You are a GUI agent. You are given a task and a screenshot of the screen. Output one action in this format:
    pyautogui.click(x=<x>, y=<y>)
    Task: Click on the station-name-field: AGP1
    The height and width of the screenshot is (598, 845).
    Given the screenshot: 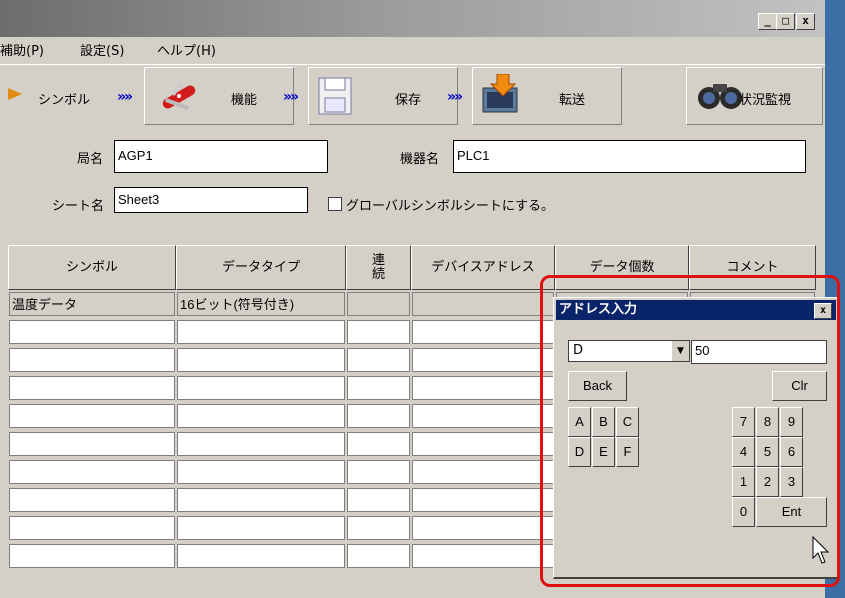 What is the action you would take?
    pyautogui.click(x=221, y=156)
    